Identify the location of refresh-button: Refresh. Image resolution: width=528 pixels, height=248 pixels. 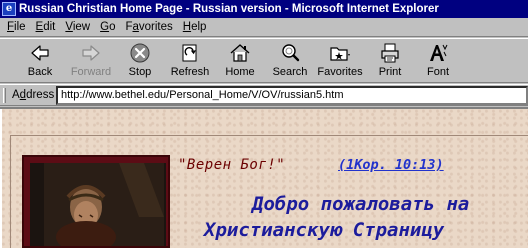
(190, 61).